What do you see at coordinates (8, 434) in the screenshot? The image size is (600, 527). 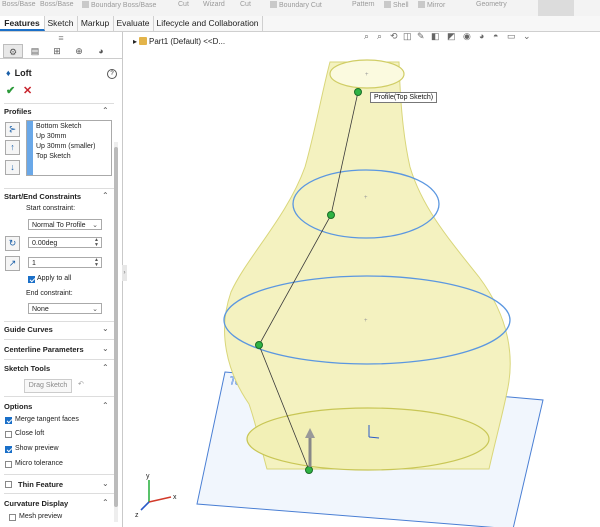 I see `close-loft-checkbox` at bounding box center [8, 434].